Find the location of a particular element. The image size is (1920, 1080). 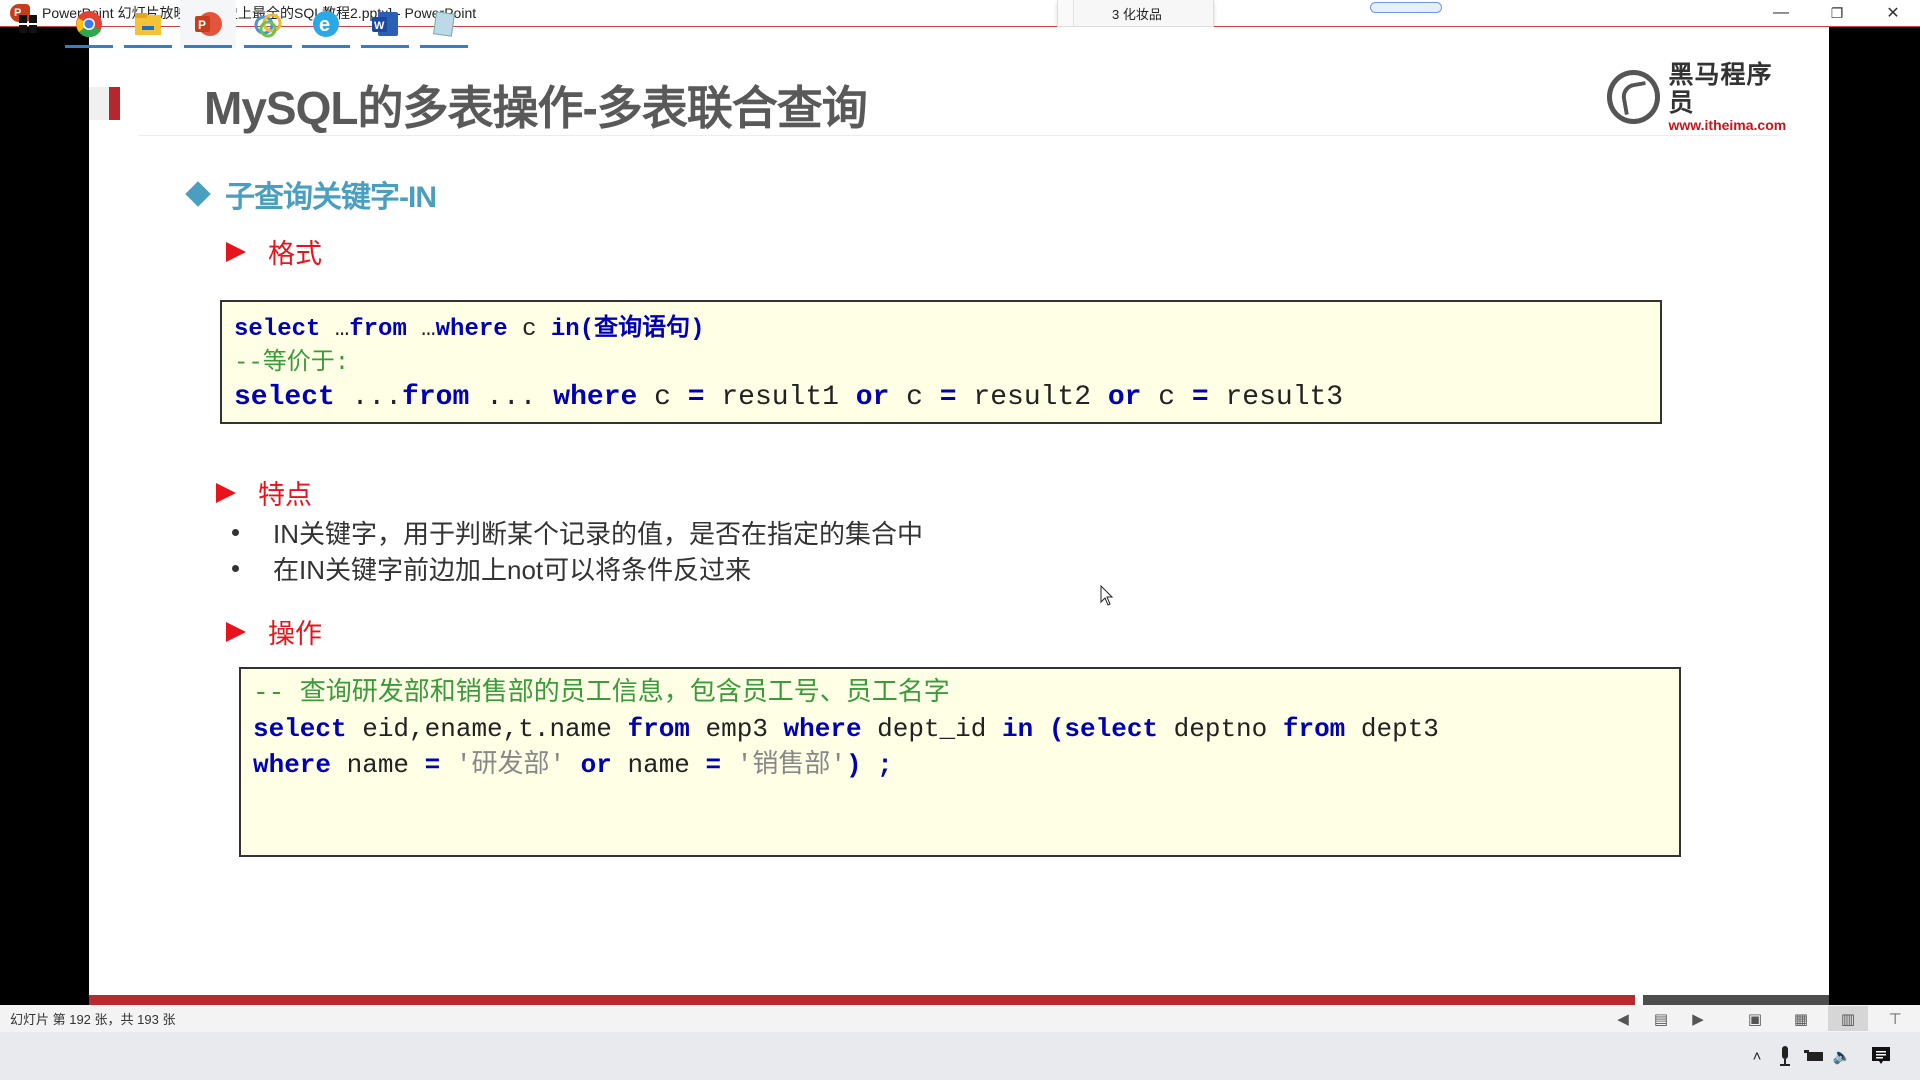

battery-button is located at coordinates (1814, 1056).